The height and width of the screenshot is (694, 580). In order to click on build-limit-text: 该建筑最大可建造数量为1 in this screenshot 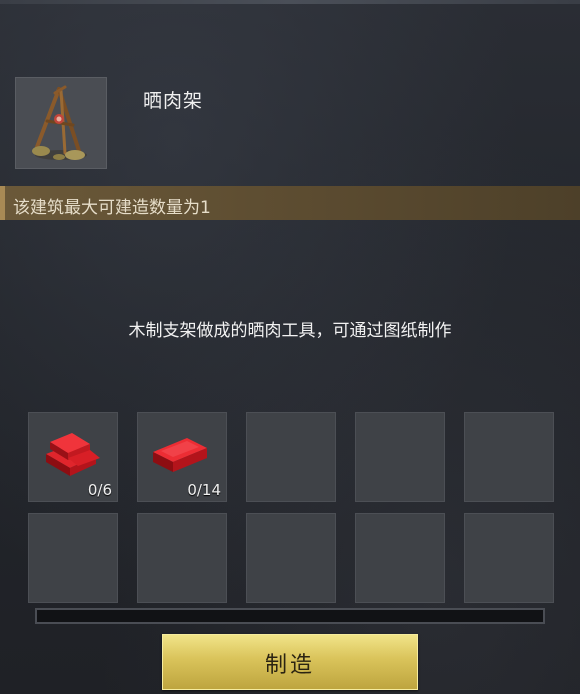, I will do `click(112, 208)`.